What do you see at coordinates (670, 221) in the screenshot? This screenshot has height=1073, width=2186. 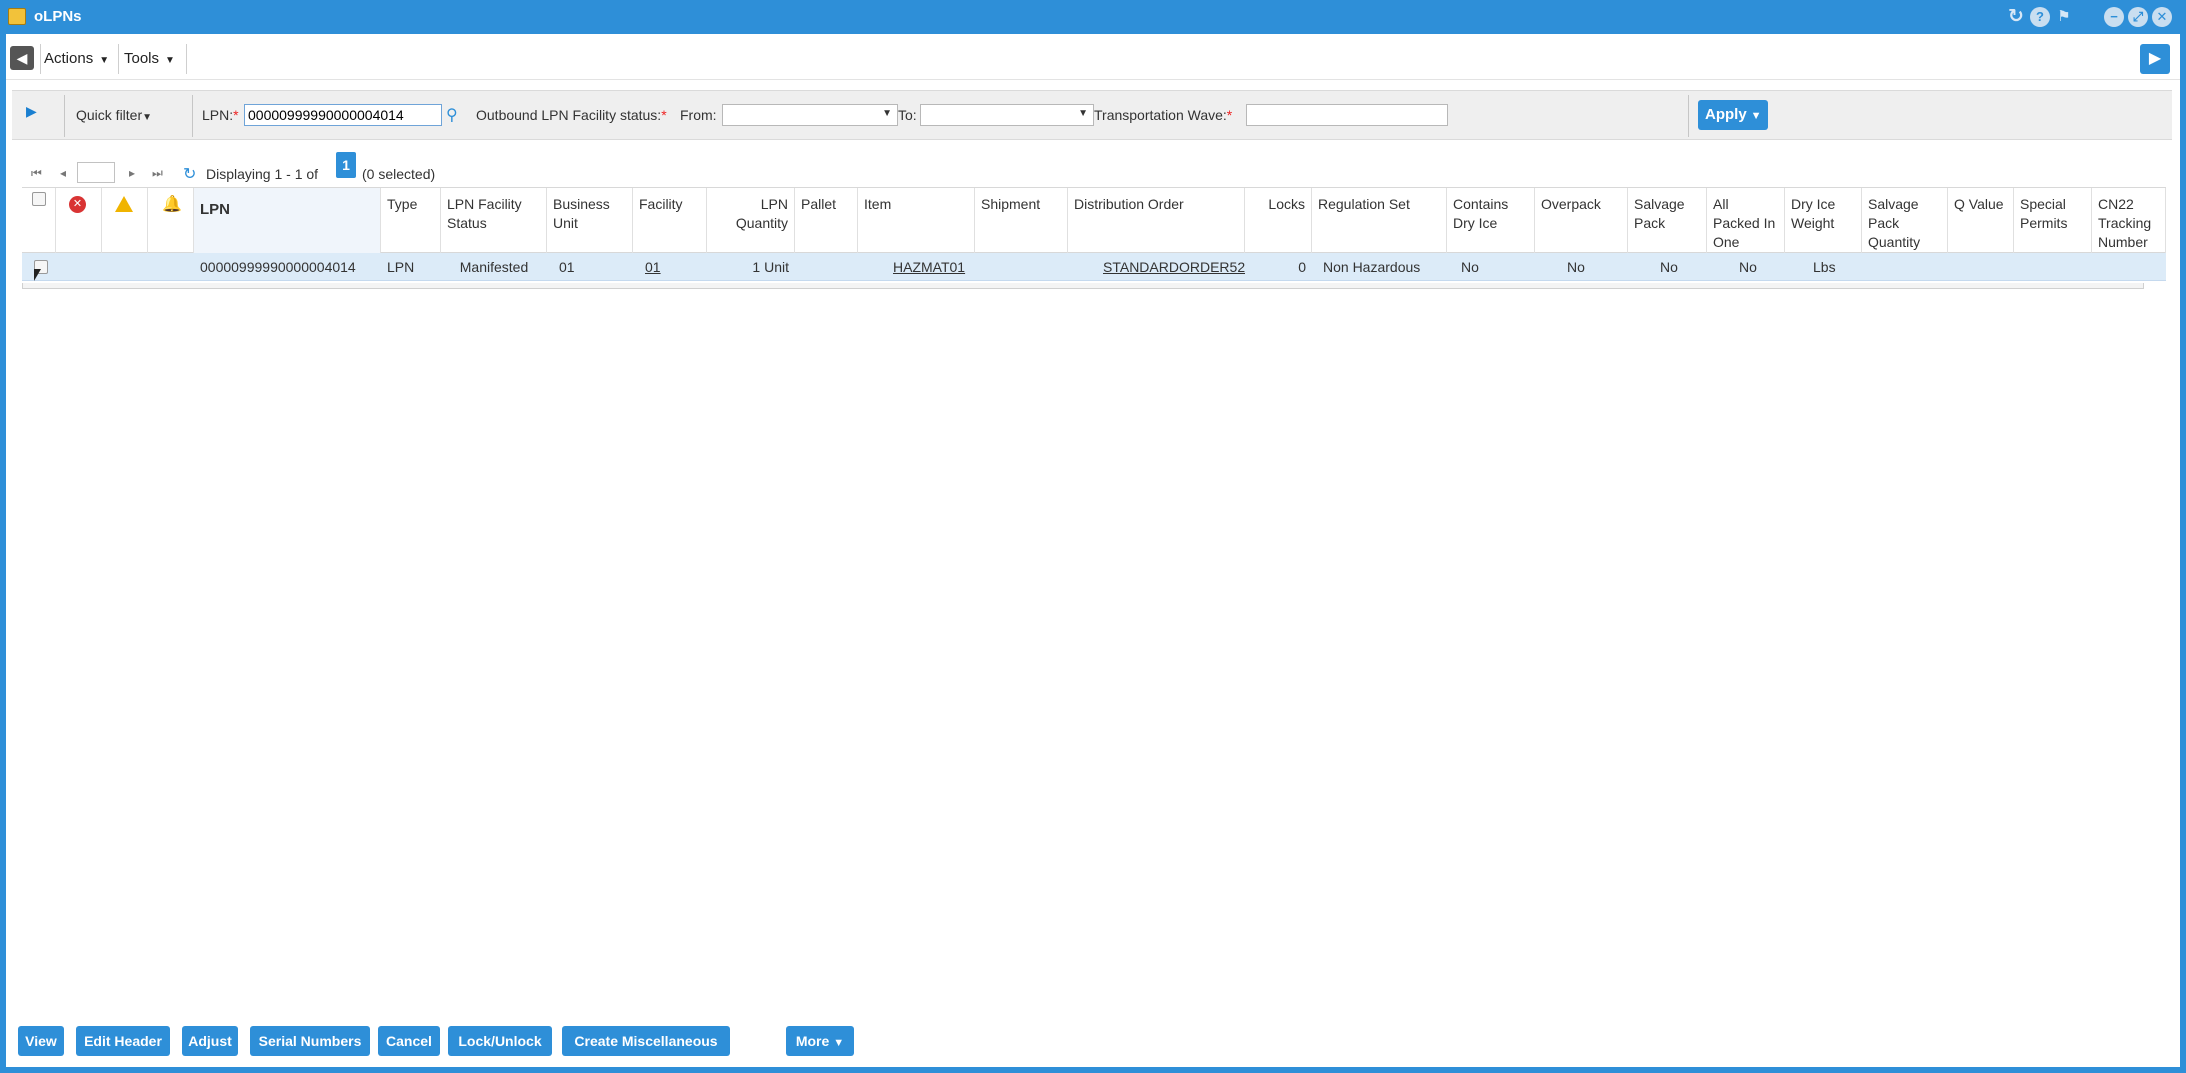 I see `column-header-facility: Facility` at bounding box center [670, 221].